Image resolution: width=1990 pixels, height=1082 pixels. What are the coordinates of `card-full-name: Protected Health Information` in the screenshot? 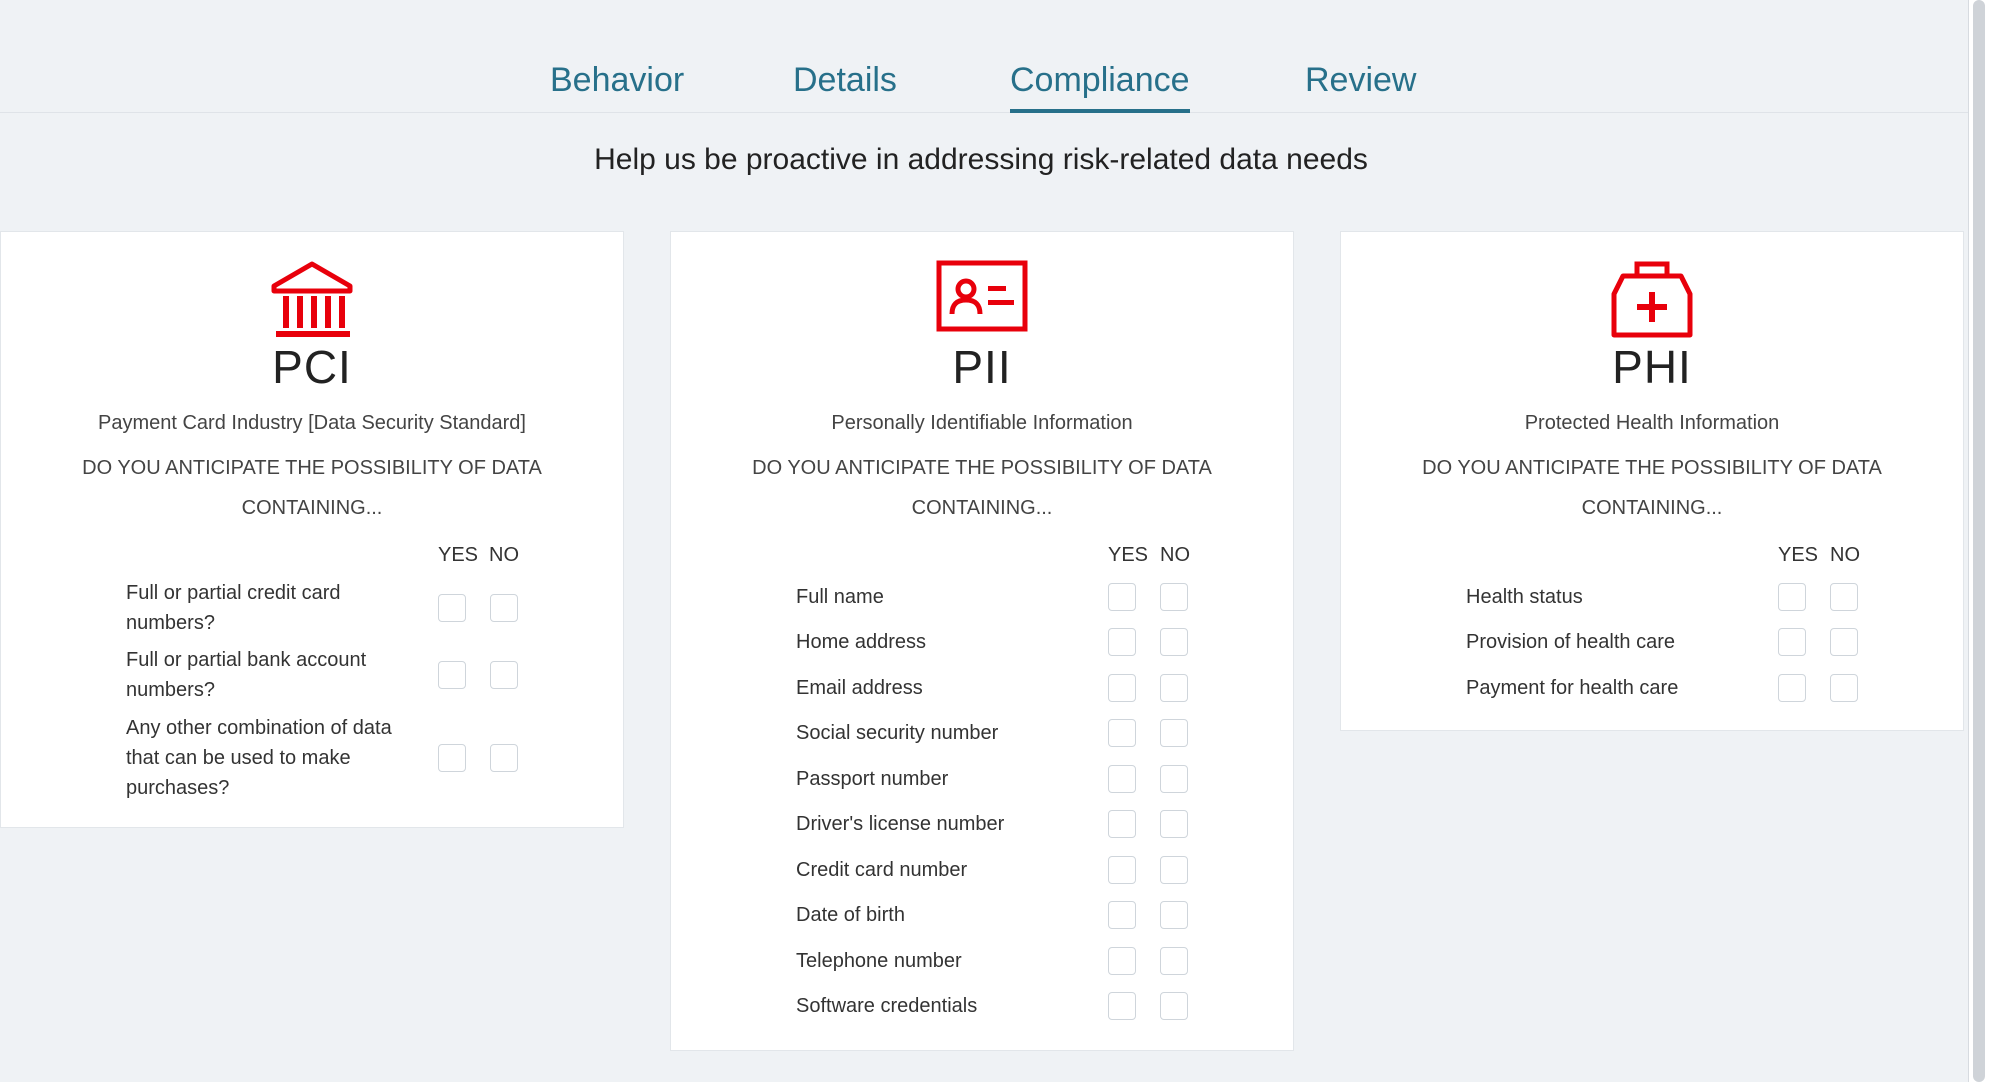 It's located at (1652, 423).